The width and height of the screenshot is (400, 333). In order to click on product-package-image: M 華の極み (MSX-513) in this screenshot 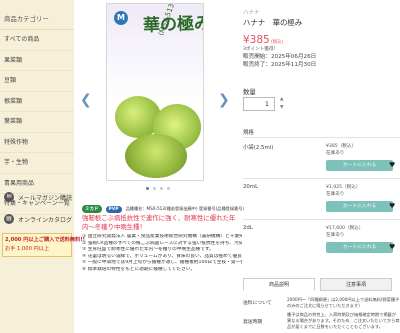, I will do `click(155, 92)`.